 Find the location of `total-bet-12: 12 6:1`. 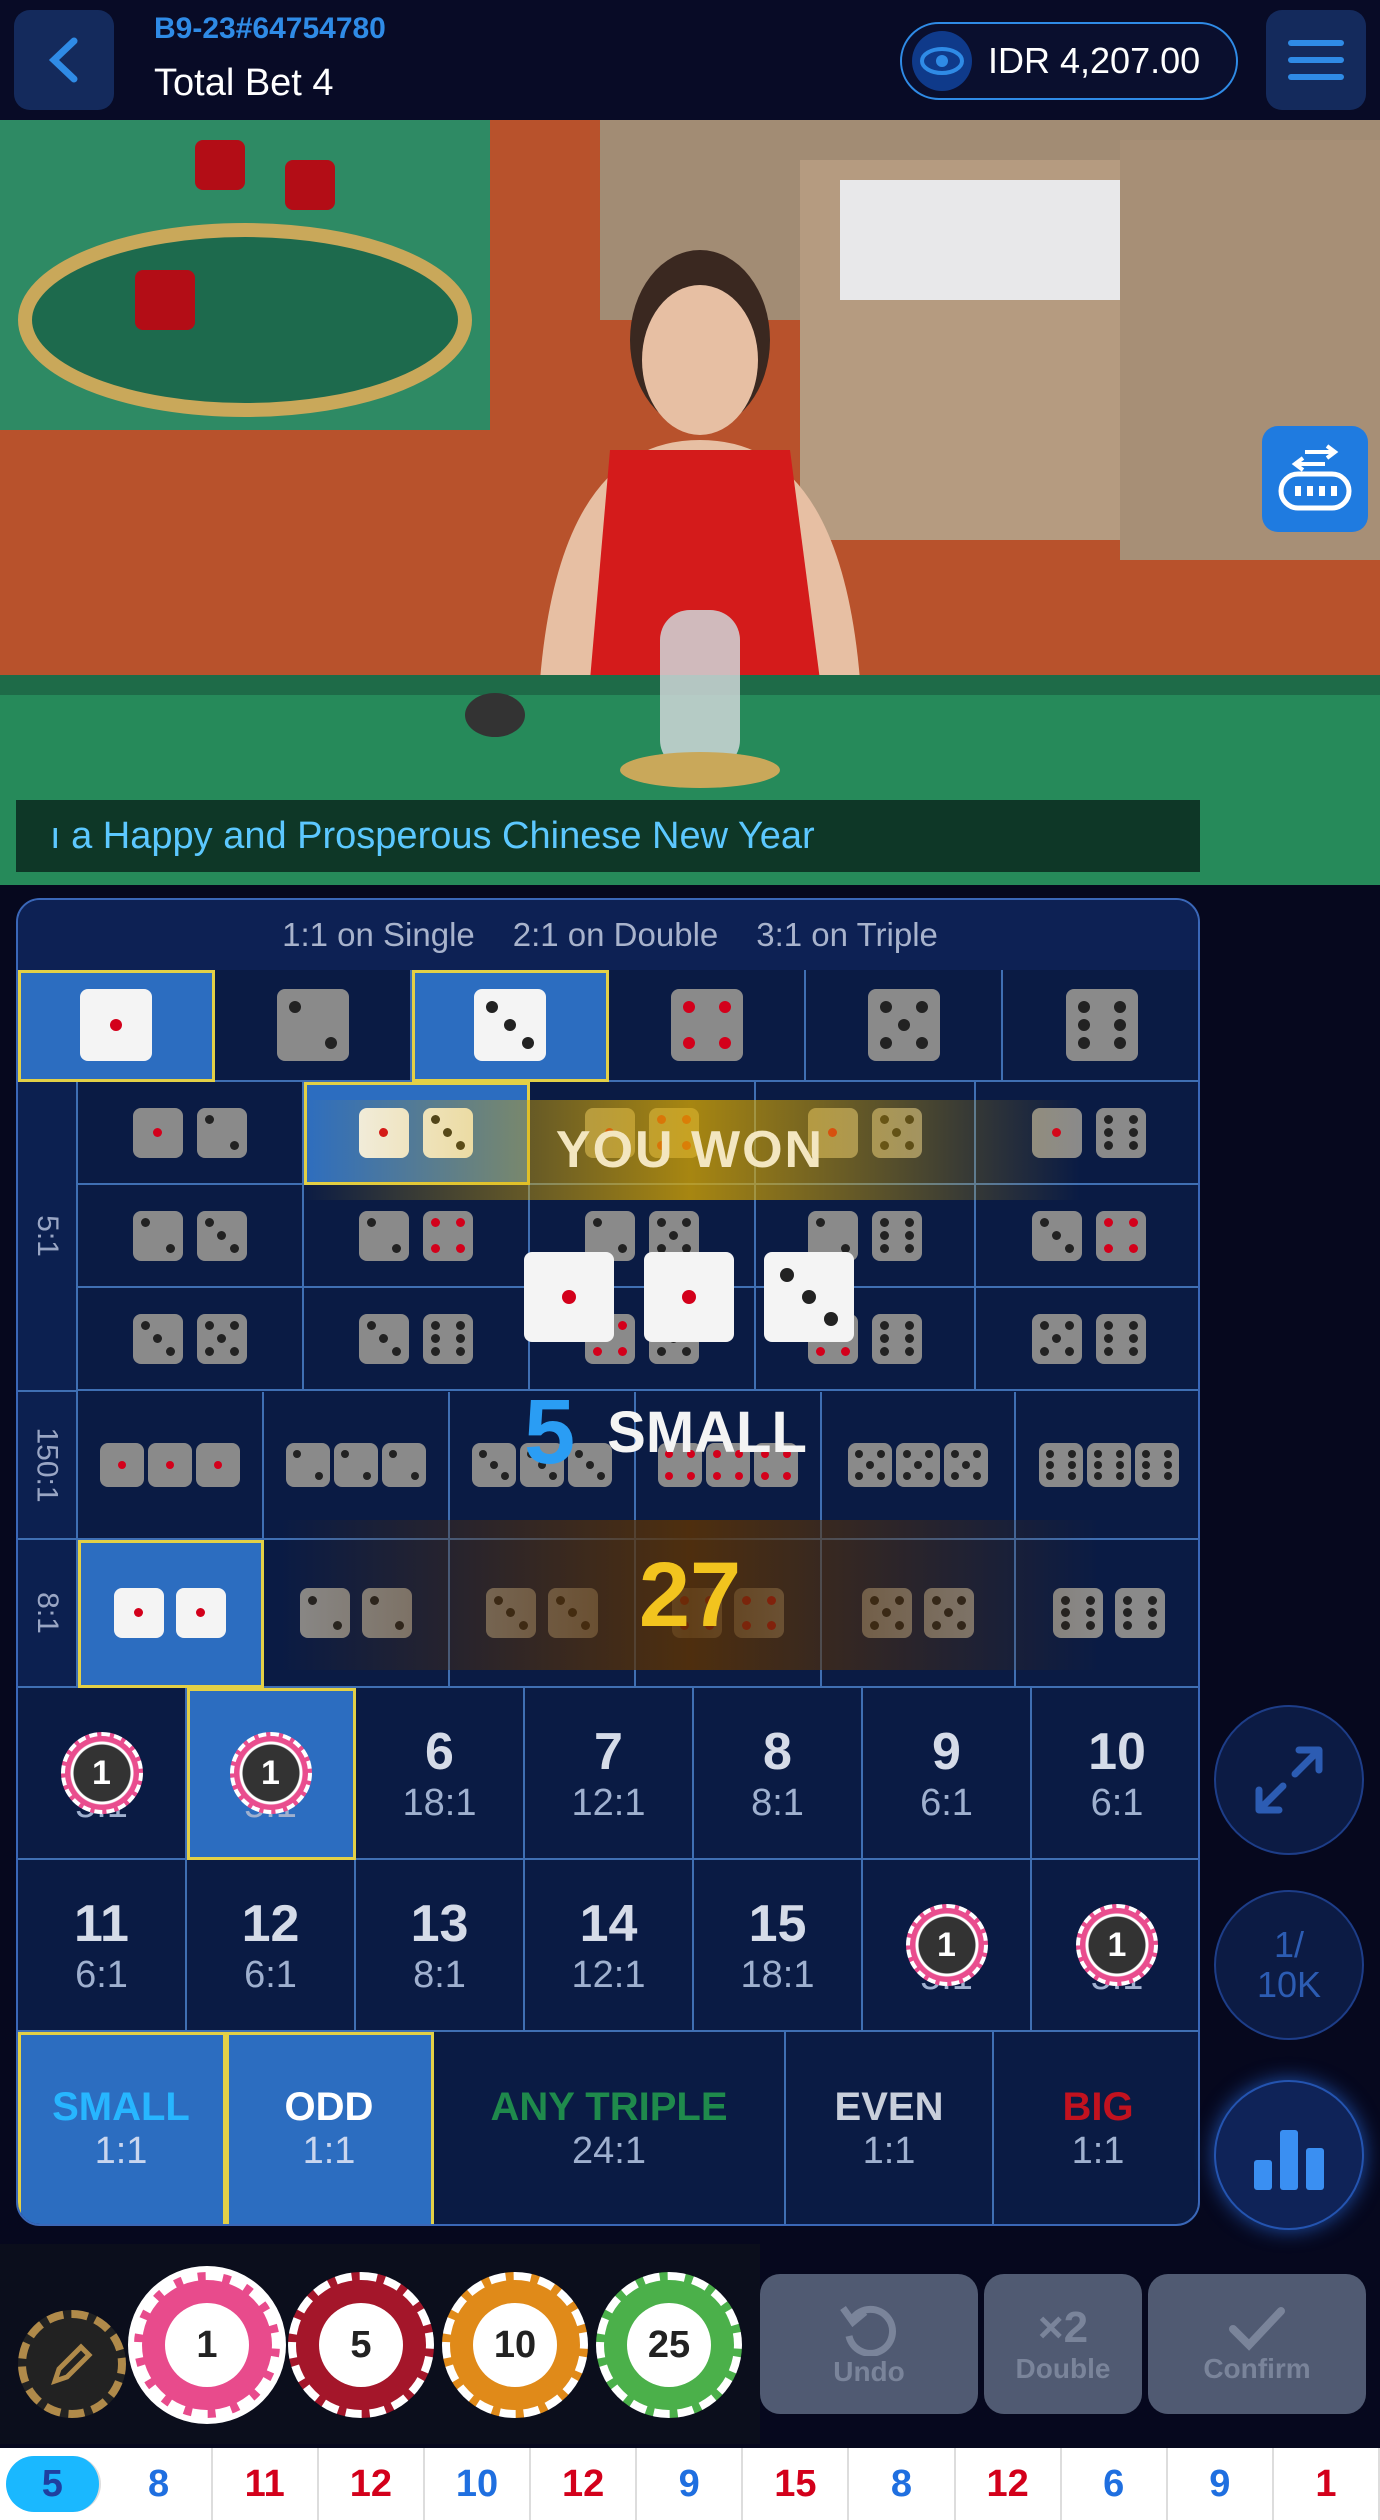

total-bet-12: 12 6:1 is located at coordinates (271, 1946).